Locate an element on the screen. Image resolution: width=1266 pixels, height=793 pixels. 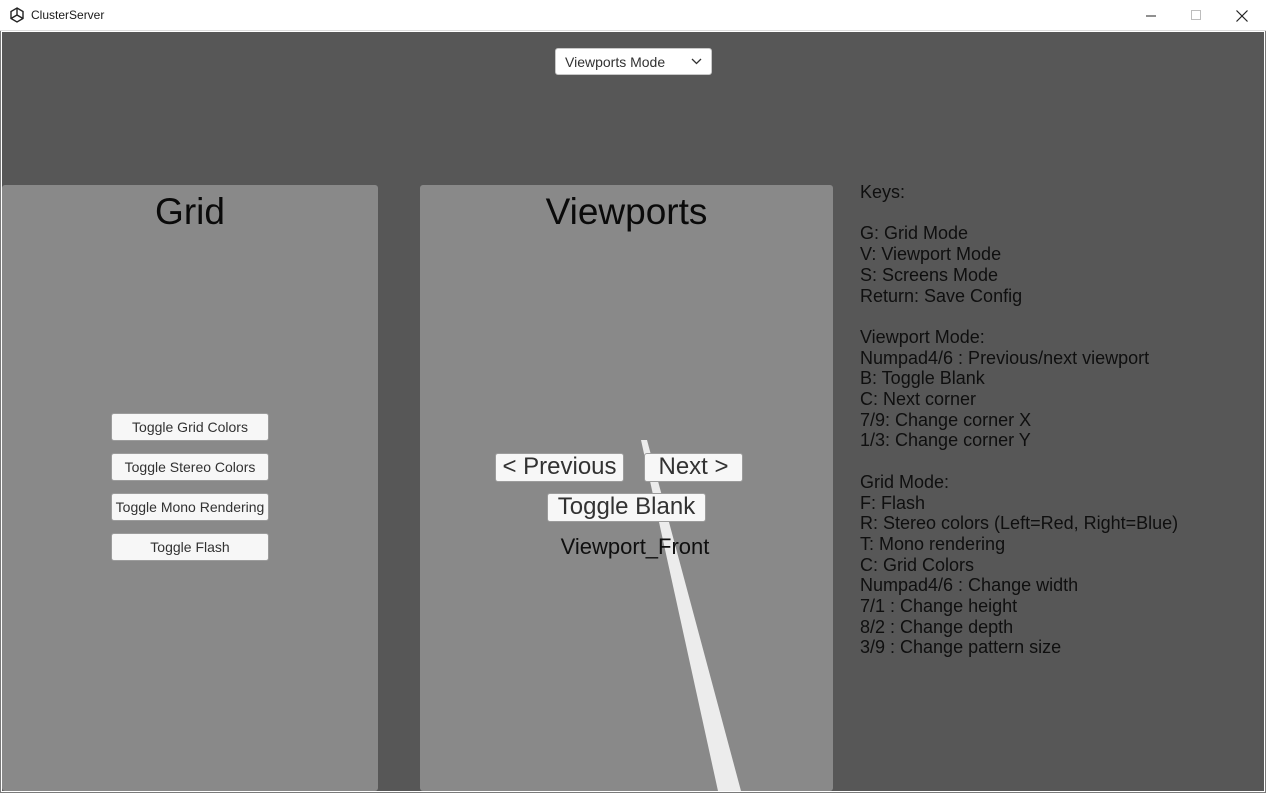
unity-icon is located at coordinates (17, 15).